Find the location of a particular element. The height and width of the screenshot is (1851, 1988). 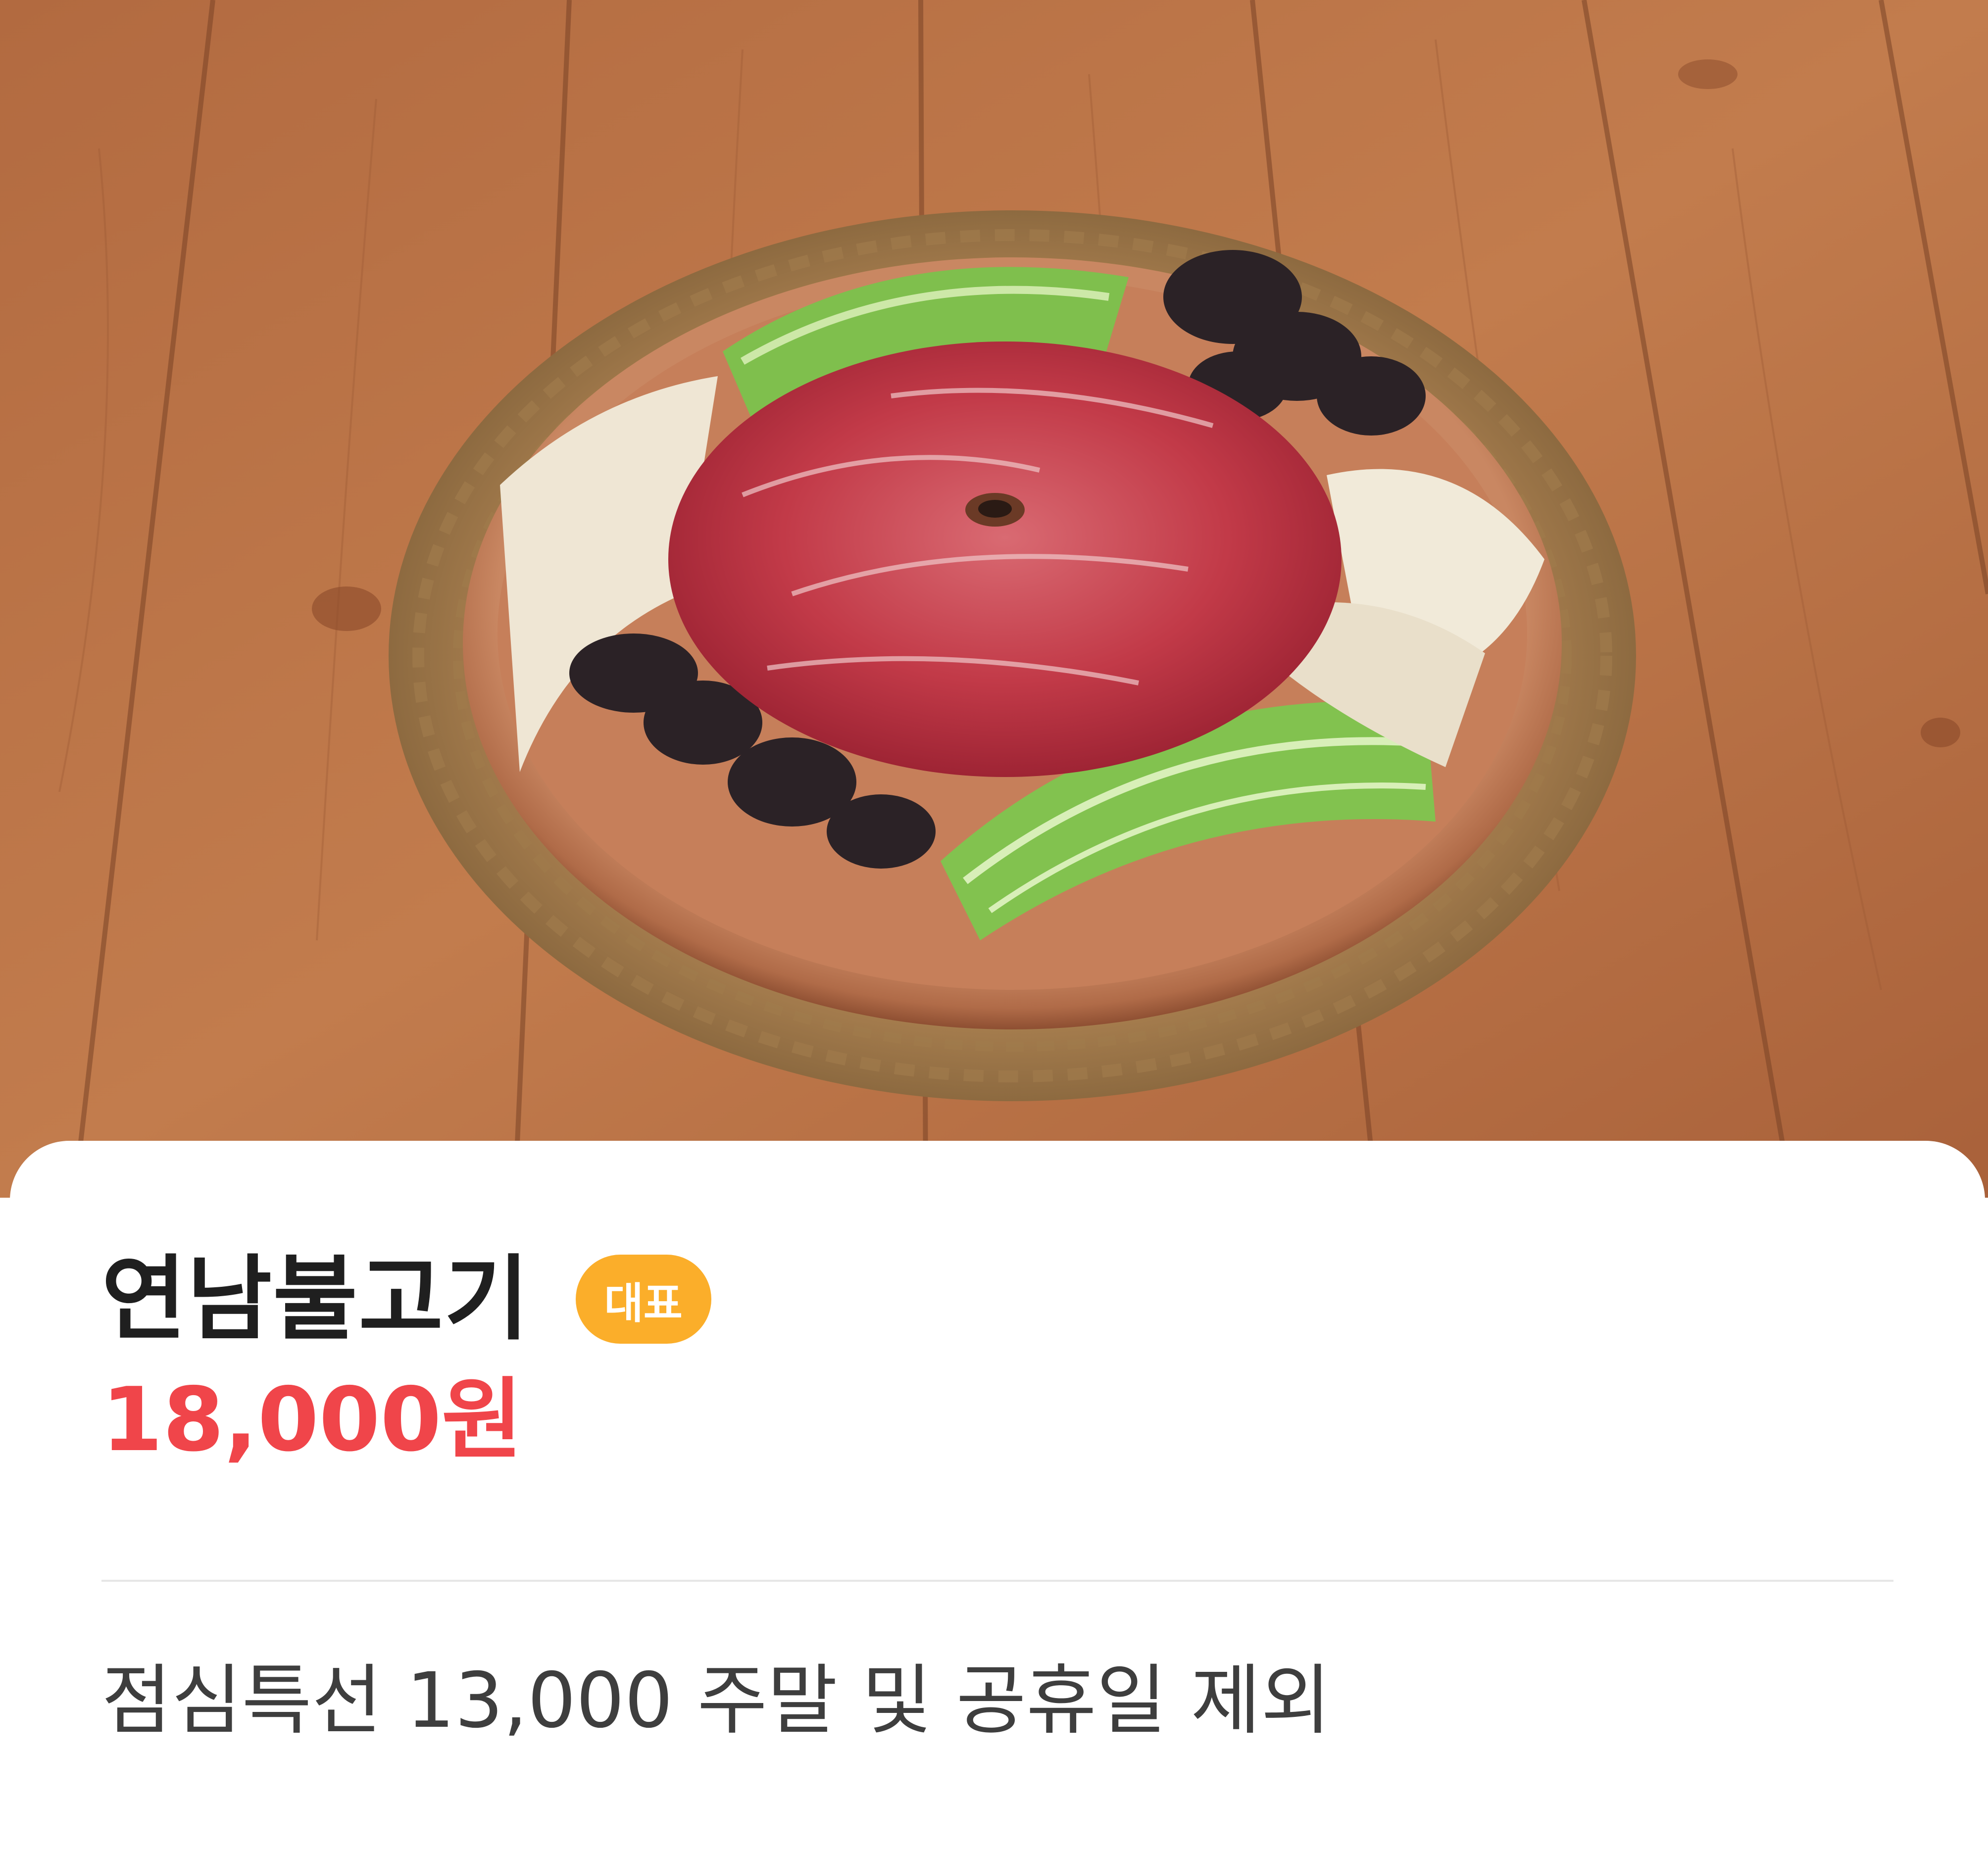

divider is located at coordinates (997, 1581).